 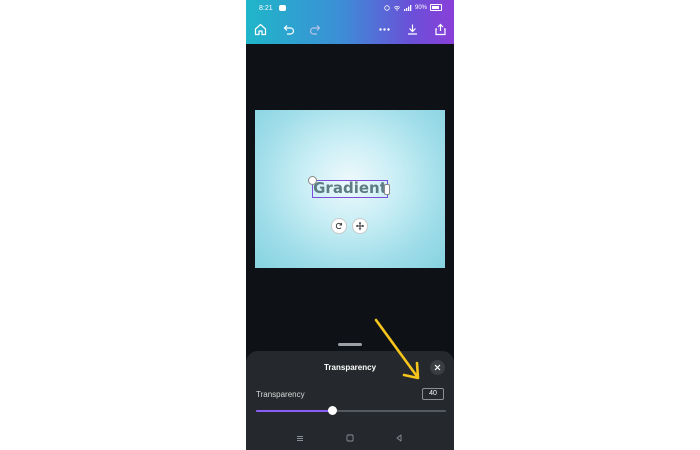 I want to click on transparency-value-input: 40, so click(x=433, y=394).